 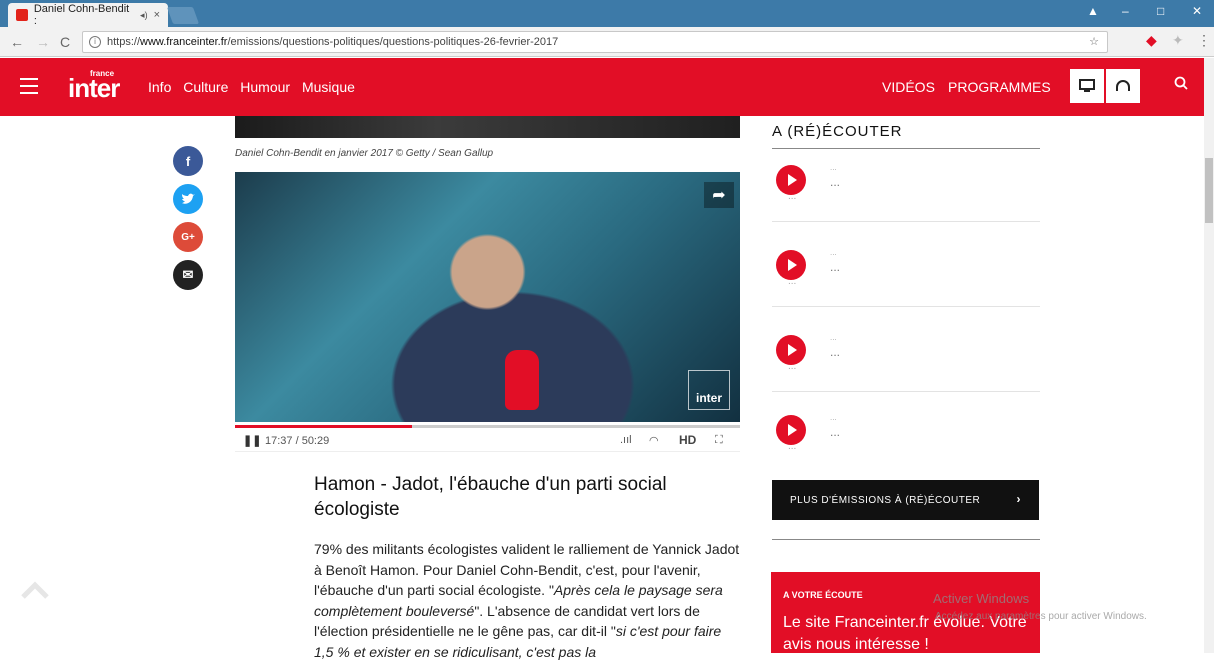 I want to click on profile-icon: ▲, so click(x=1093, y=11).